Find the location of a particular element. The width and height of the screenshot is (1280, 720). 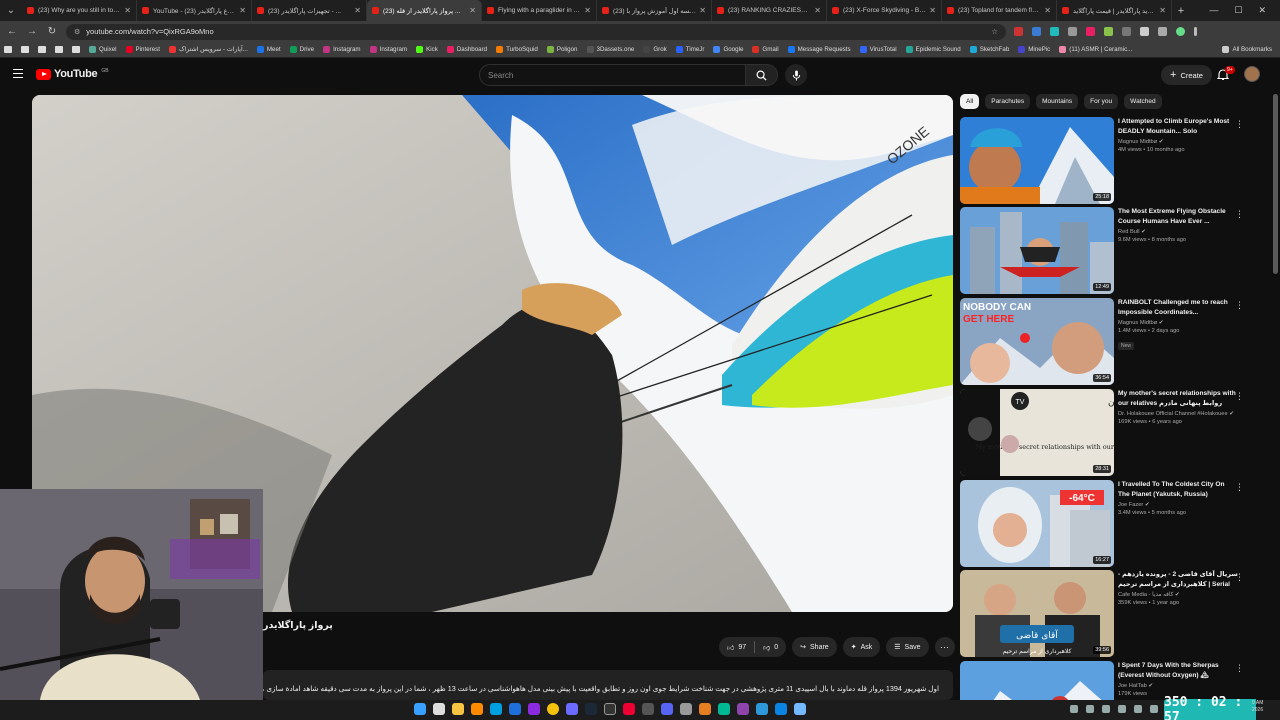

site-info-icon: ⚙ is located at coordinates (77, 32).